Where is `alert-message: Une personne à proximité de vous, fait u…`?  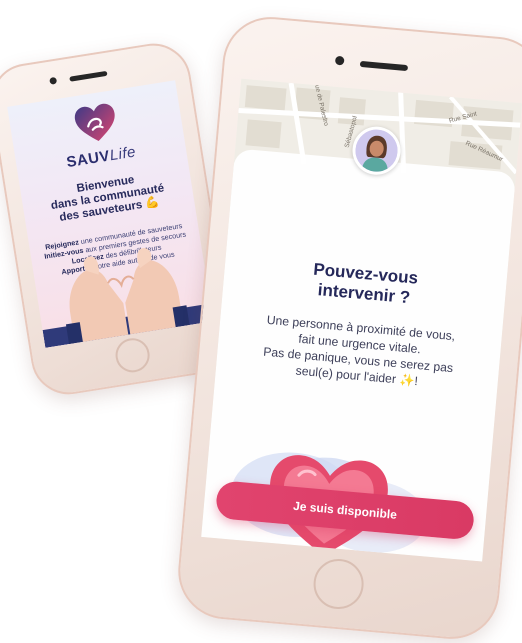 alert-message: Une personne à proximité de vous, fait u… is located at coordinates (359, 351).